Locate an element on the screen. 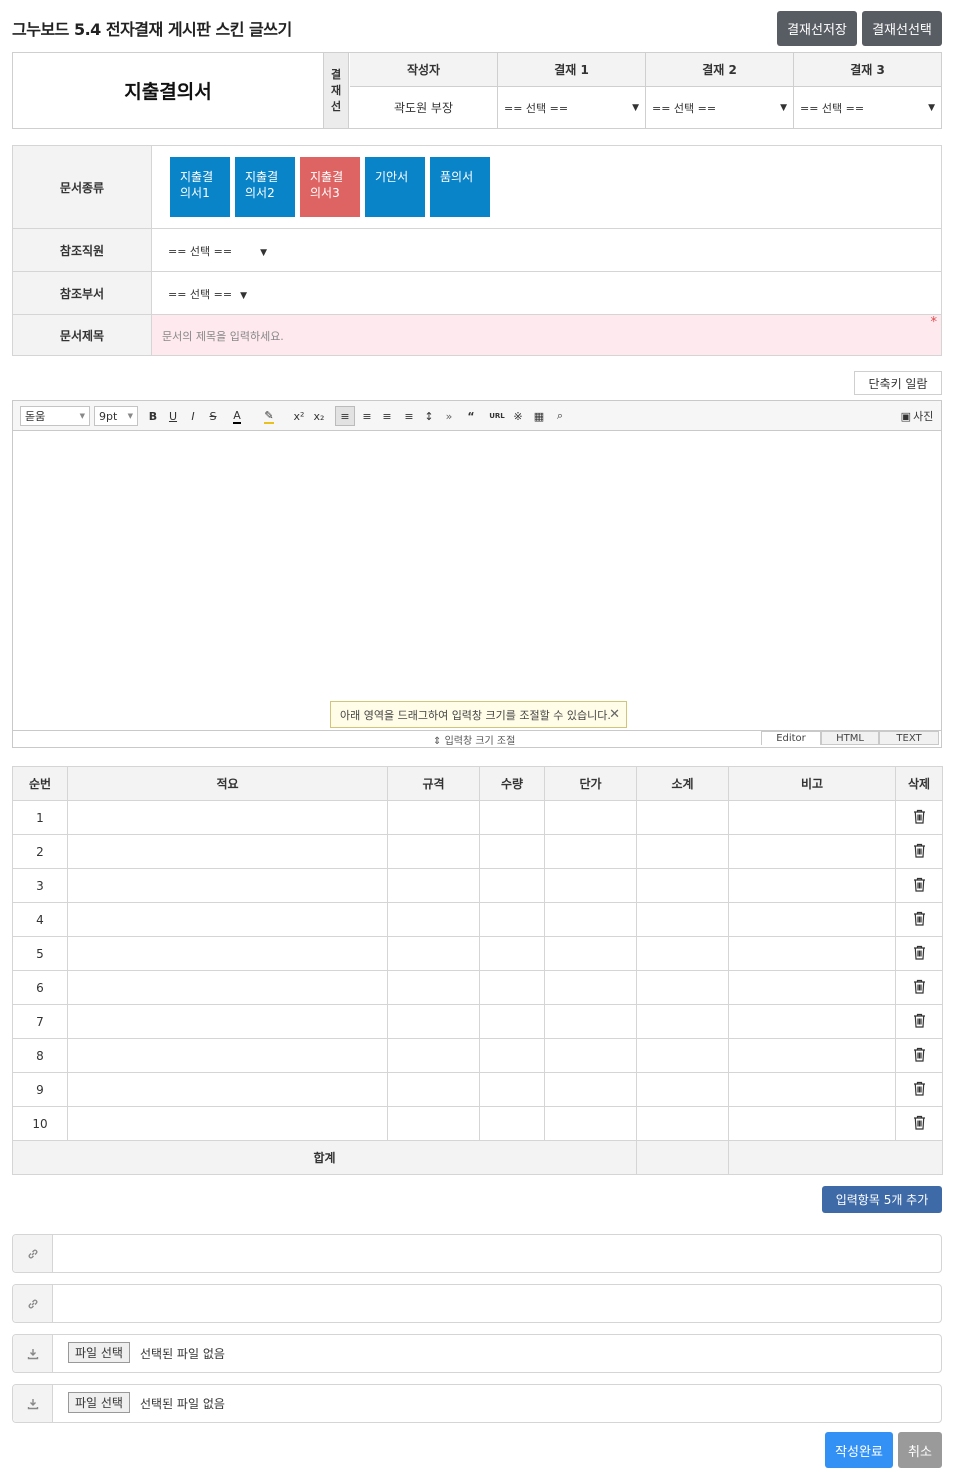  subject-input: 문서의 제목을 입력하세요. * is located at coordinates (546, 335).